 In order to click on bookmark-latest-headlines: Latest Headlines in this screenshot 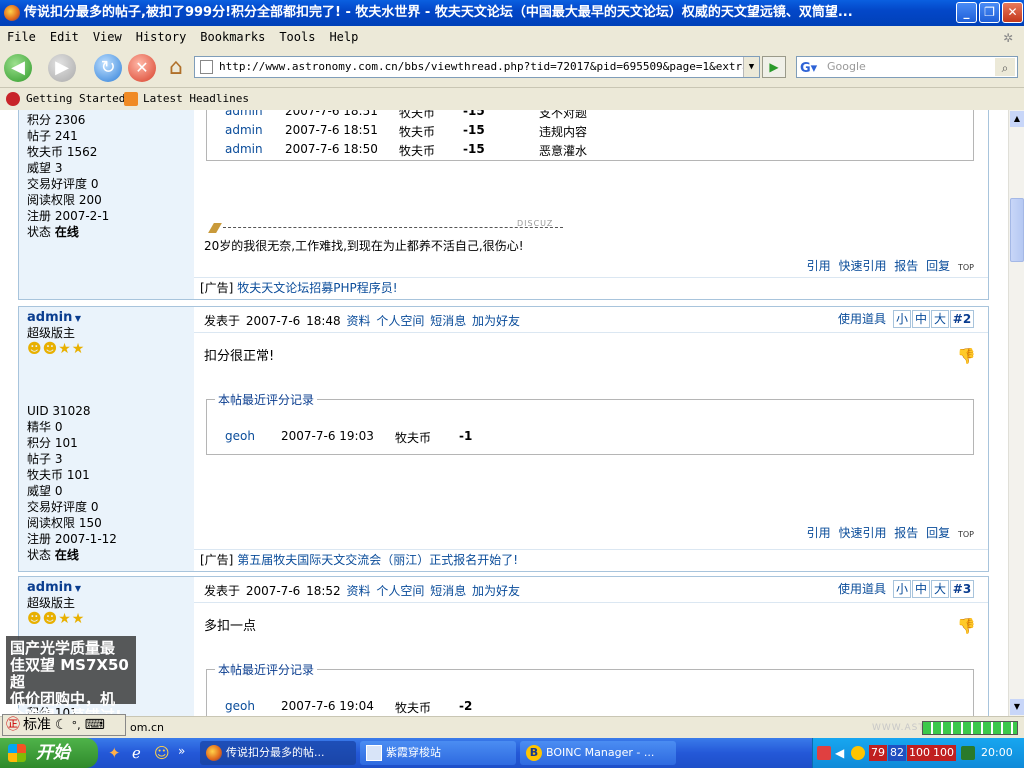, I will do `click(196, 99)`.